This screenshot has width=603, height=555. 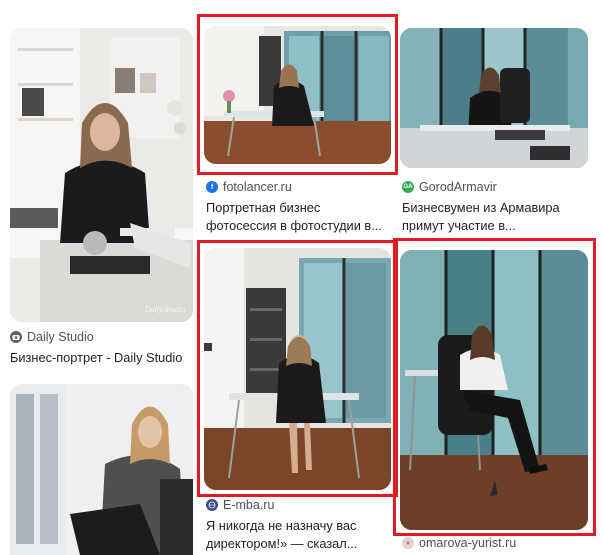 I want to click on result-source: GA GorodArmavir, so click(x=449, y=187).